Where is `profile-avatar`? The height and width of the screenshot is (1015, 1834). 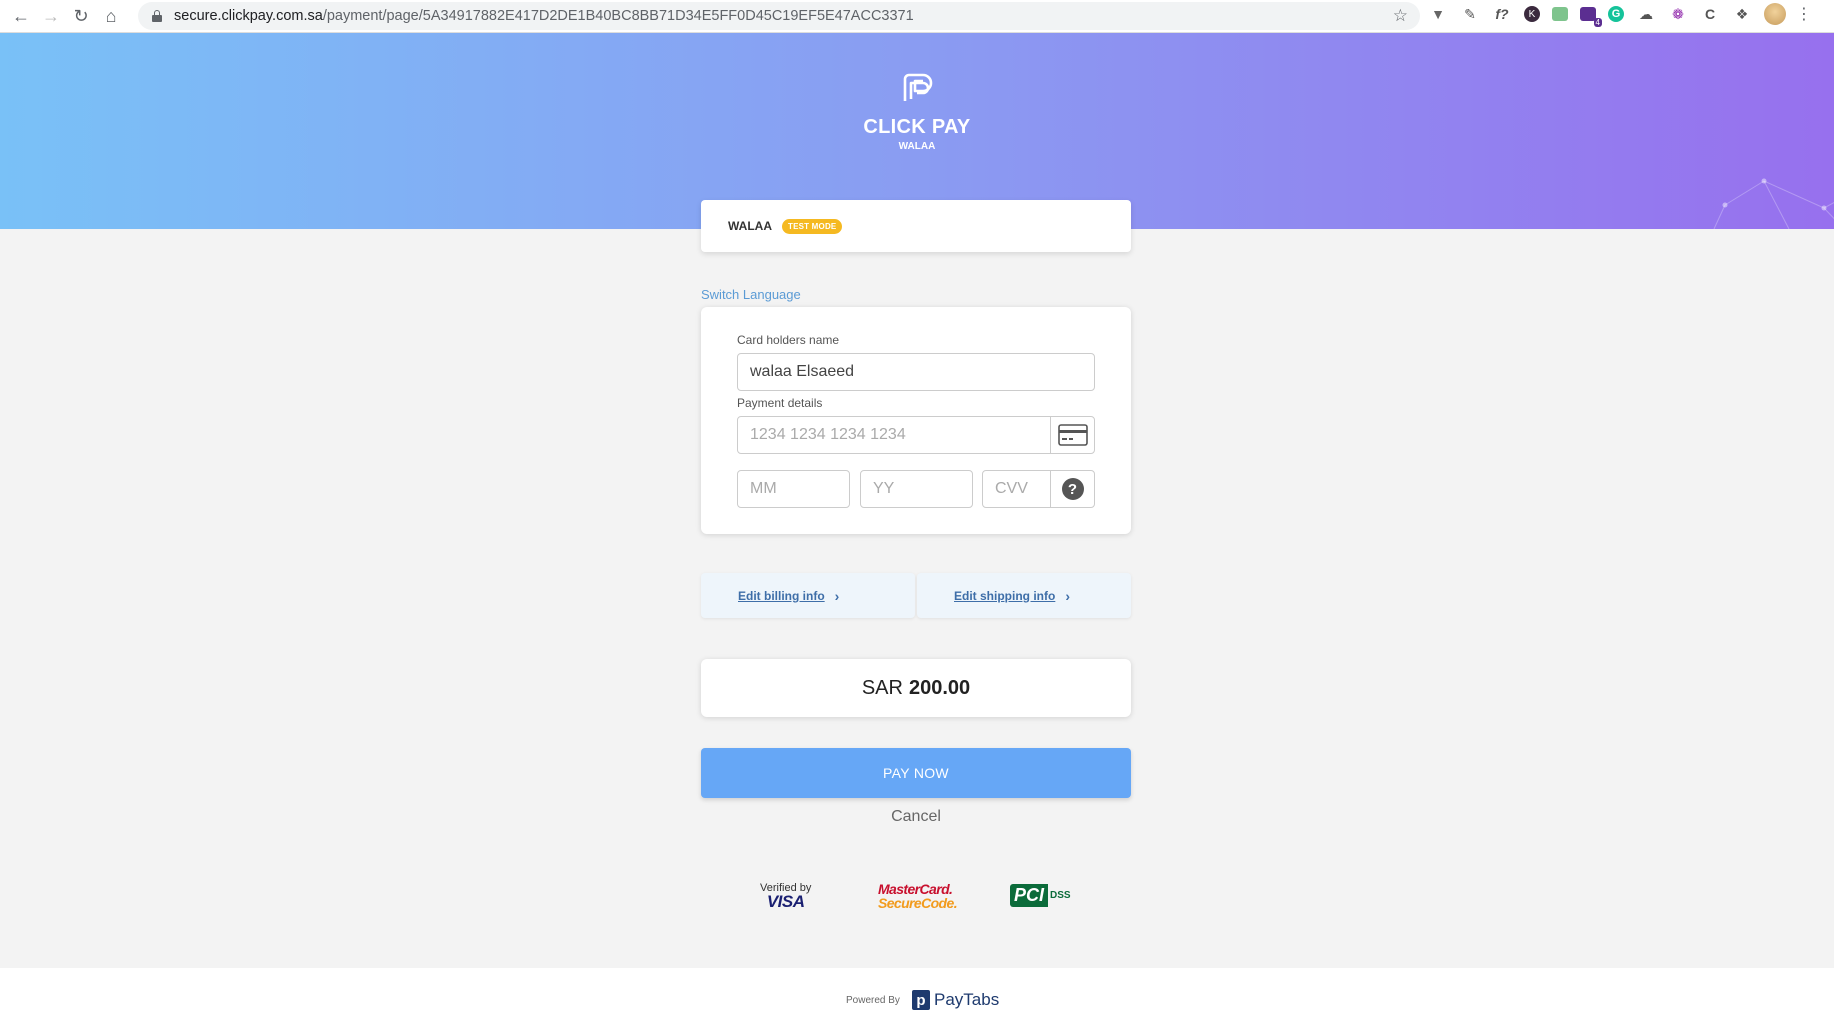
profile-avatar is located at coordinates (1775, 14).